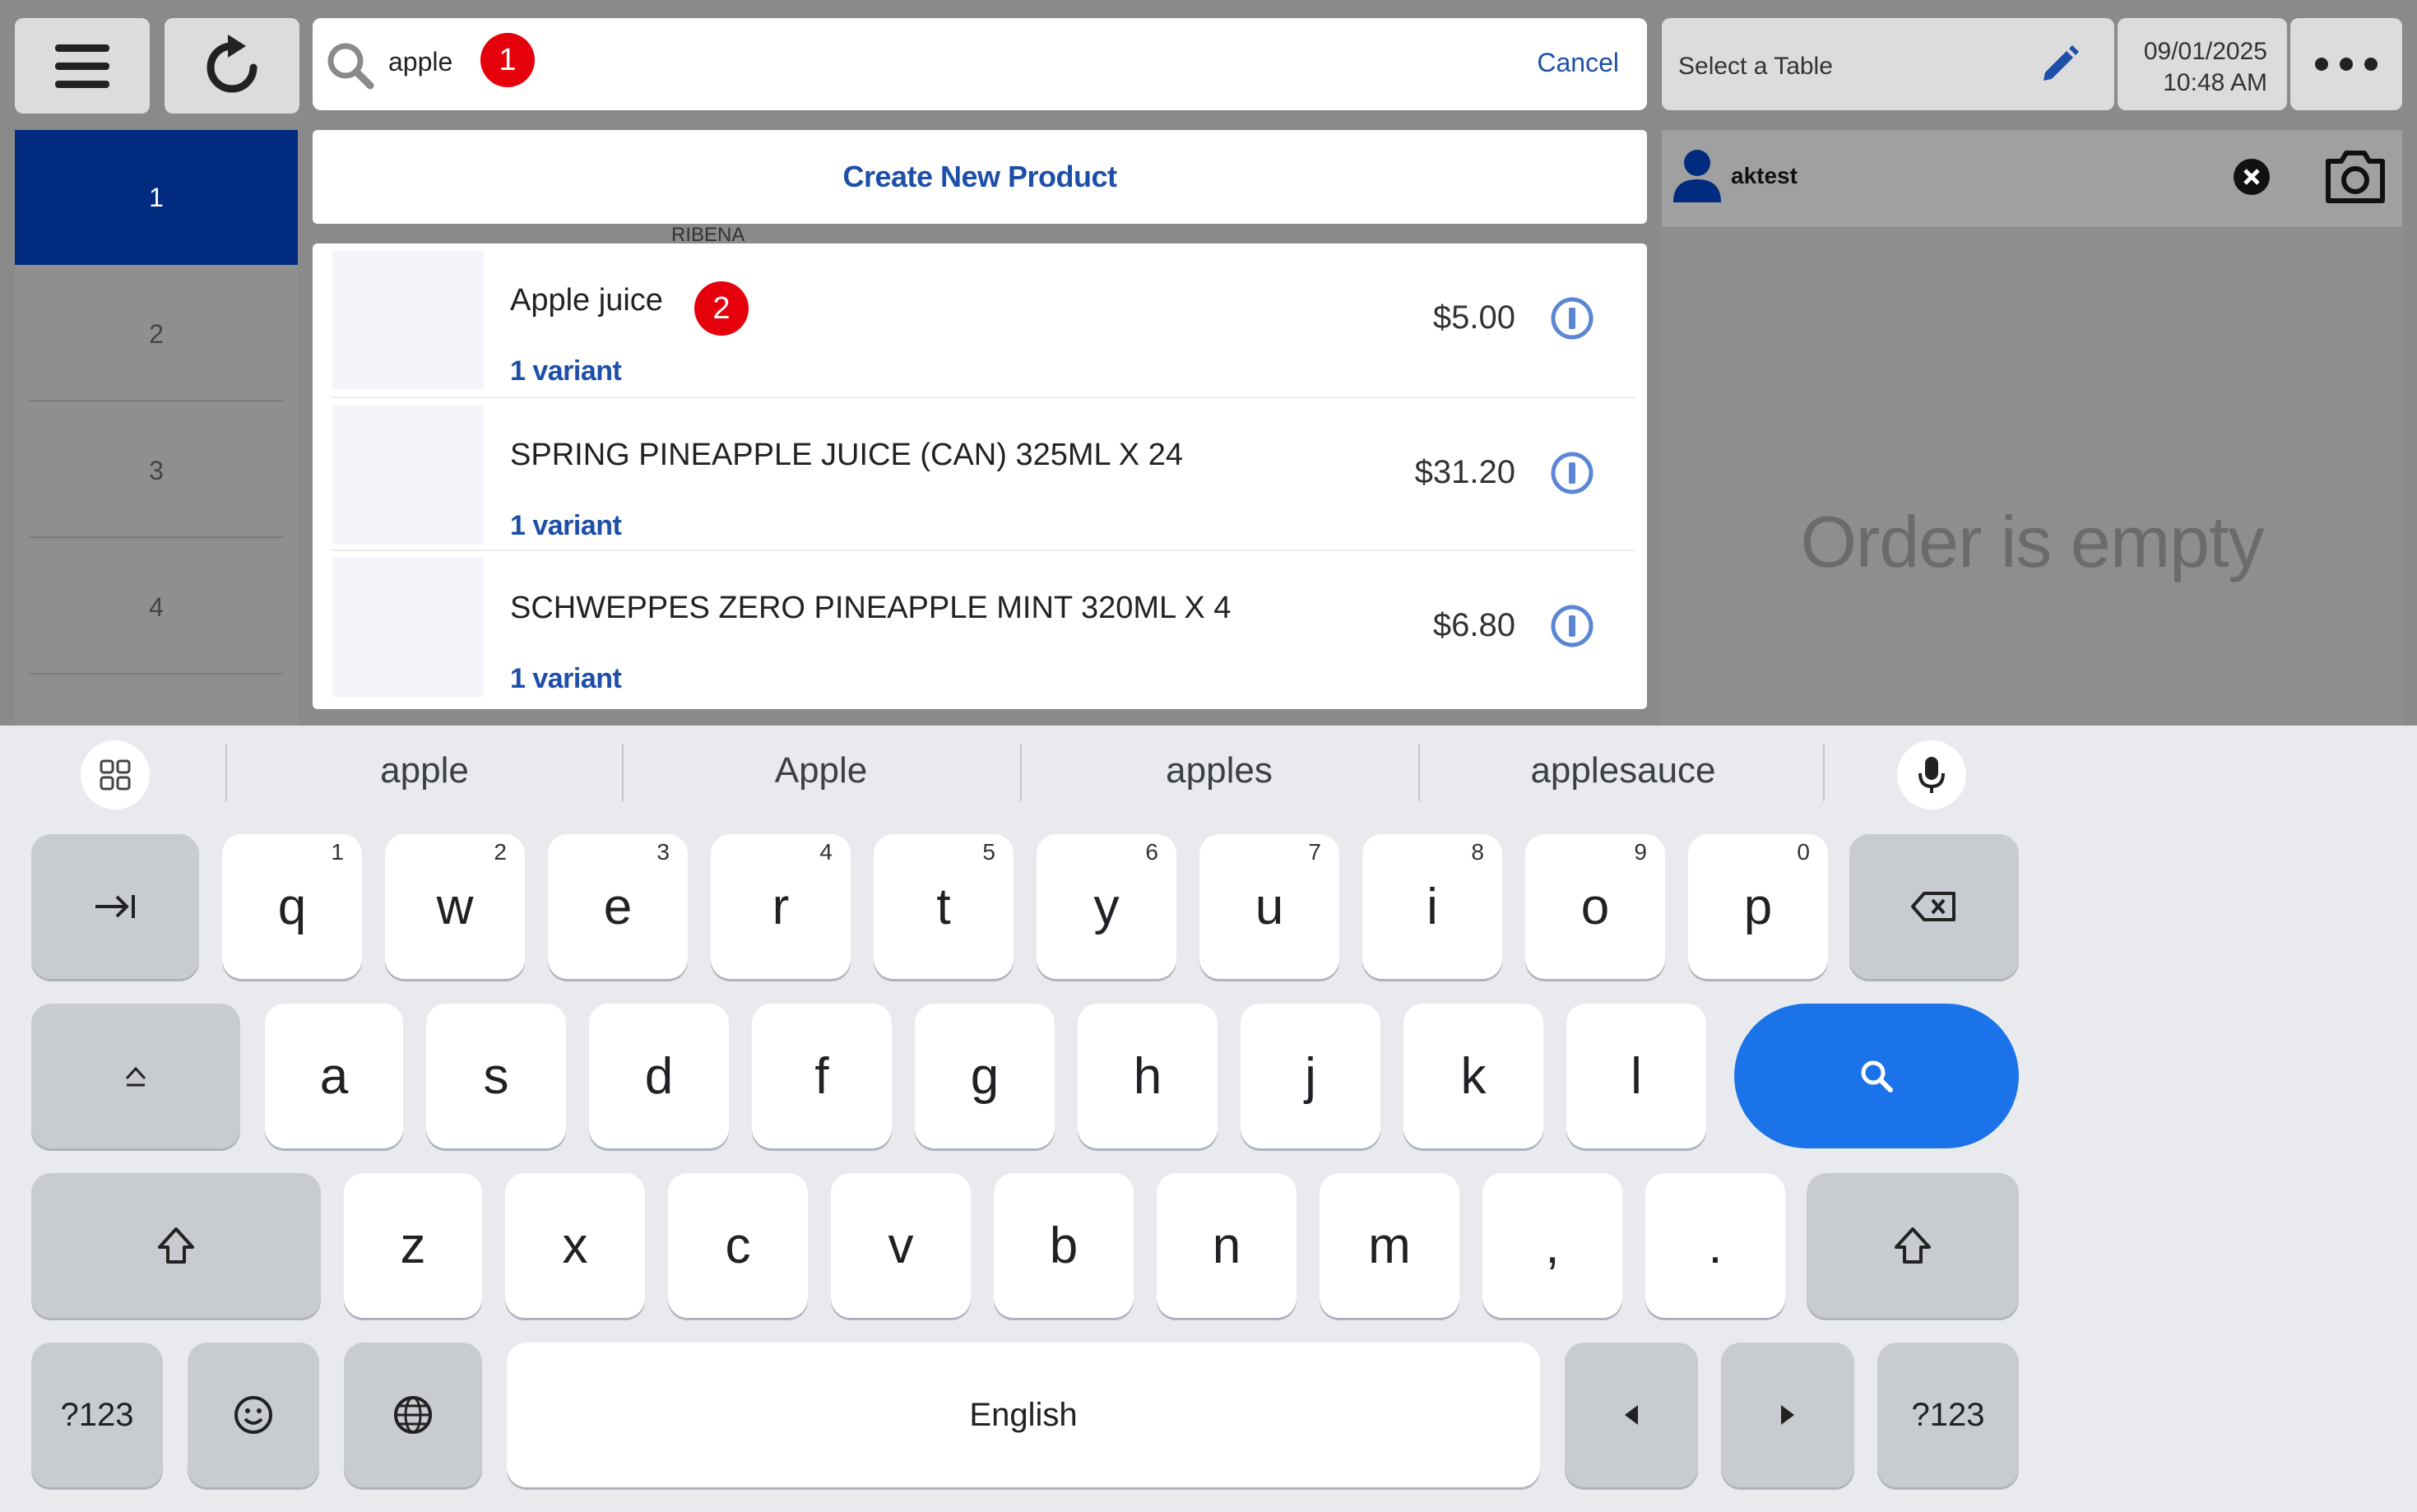  Describe the element at coordinates (1148, 1076) in the screenshot. I see `key-h: h` at that location.